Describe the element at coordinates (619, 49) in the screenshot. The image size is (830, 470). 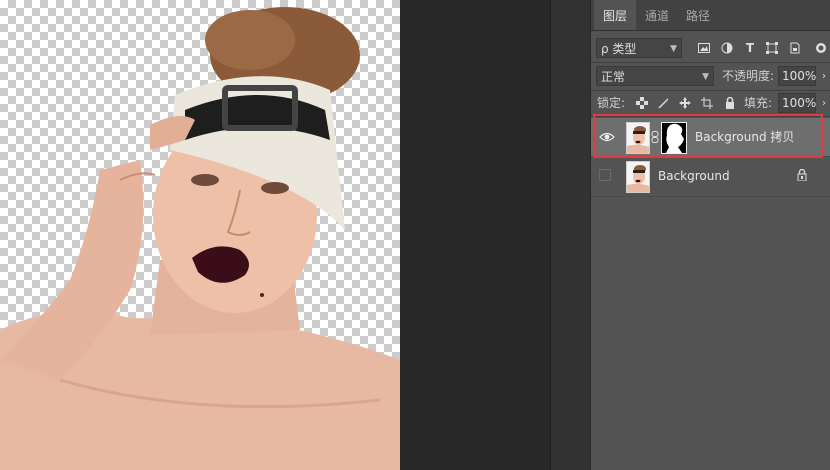
I see `layer-filter-label: ρ 类型` at that location.